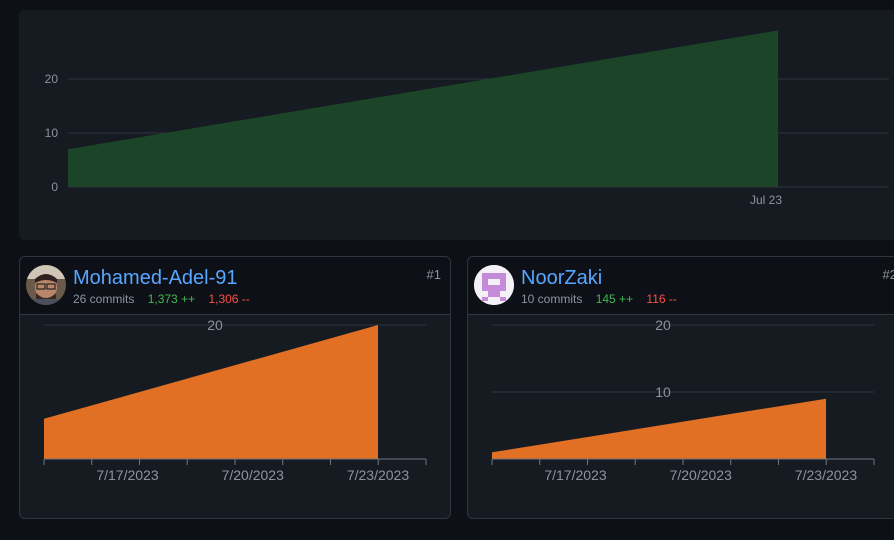 This screenshot has height=540, width=894. Describe the element at coordinates (888, 274) in the screenshot. I see `contributor-rank: #2` at that location.